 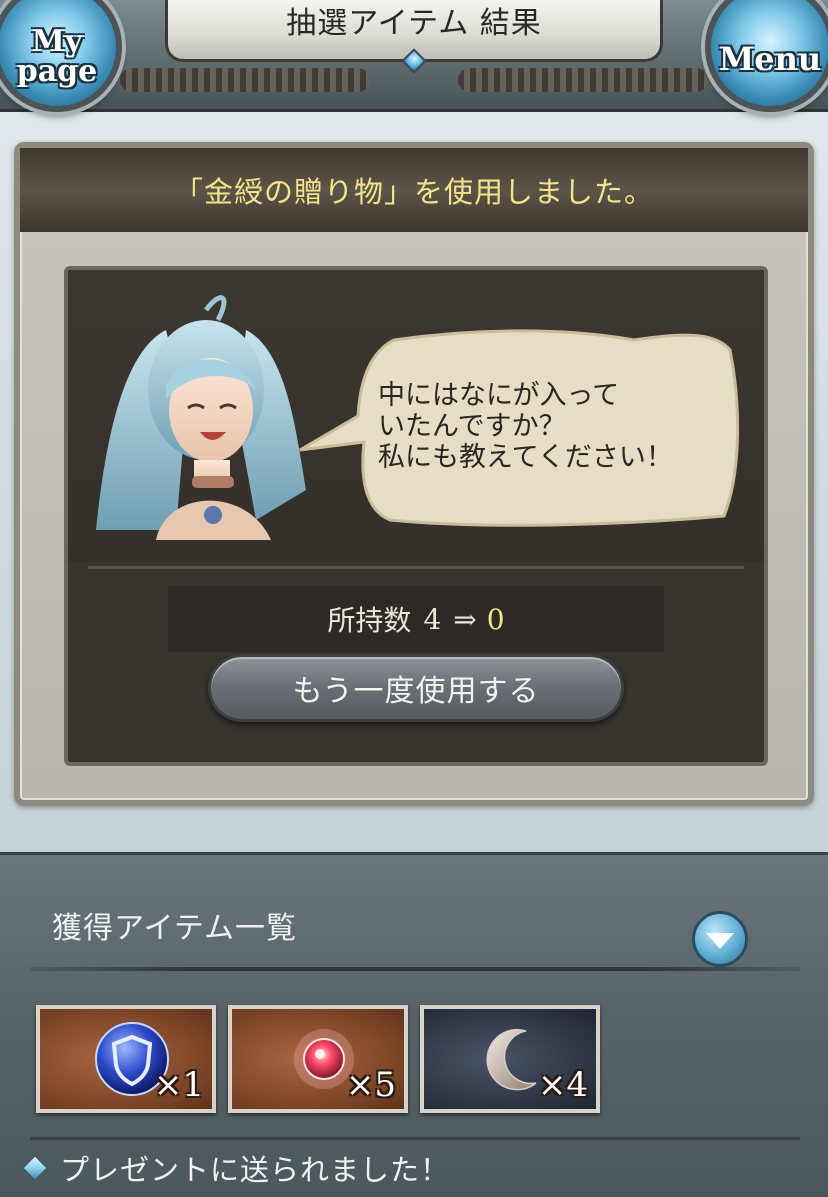 I want to click on sent-message: プレゼントに送られました！, so click(x=255, y=1170).